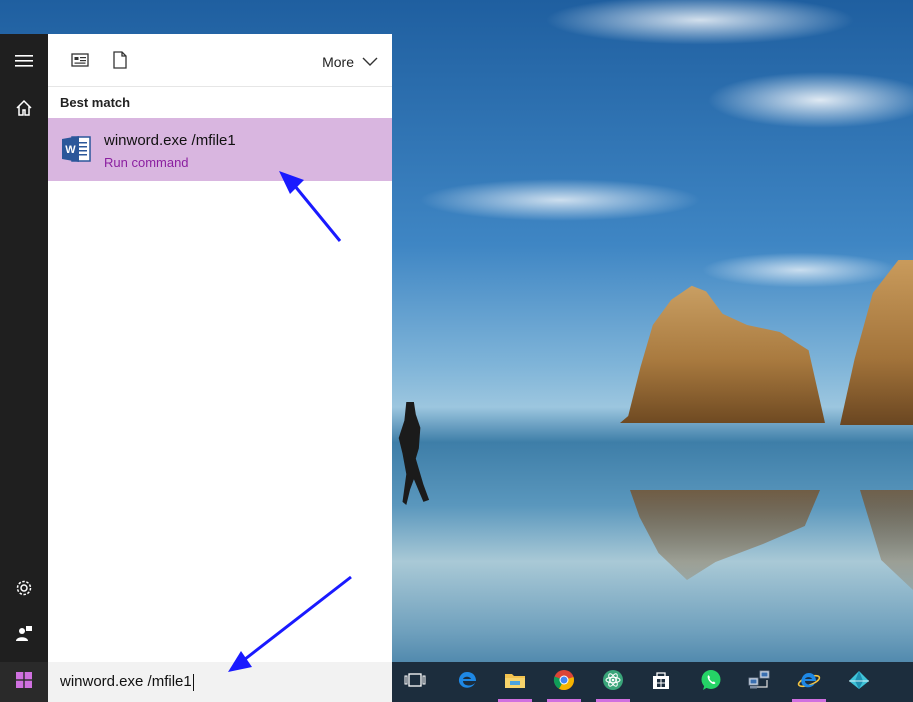 This screenshot has height=702, width=913. I want to click on chrome-icon, so click(564, 682).